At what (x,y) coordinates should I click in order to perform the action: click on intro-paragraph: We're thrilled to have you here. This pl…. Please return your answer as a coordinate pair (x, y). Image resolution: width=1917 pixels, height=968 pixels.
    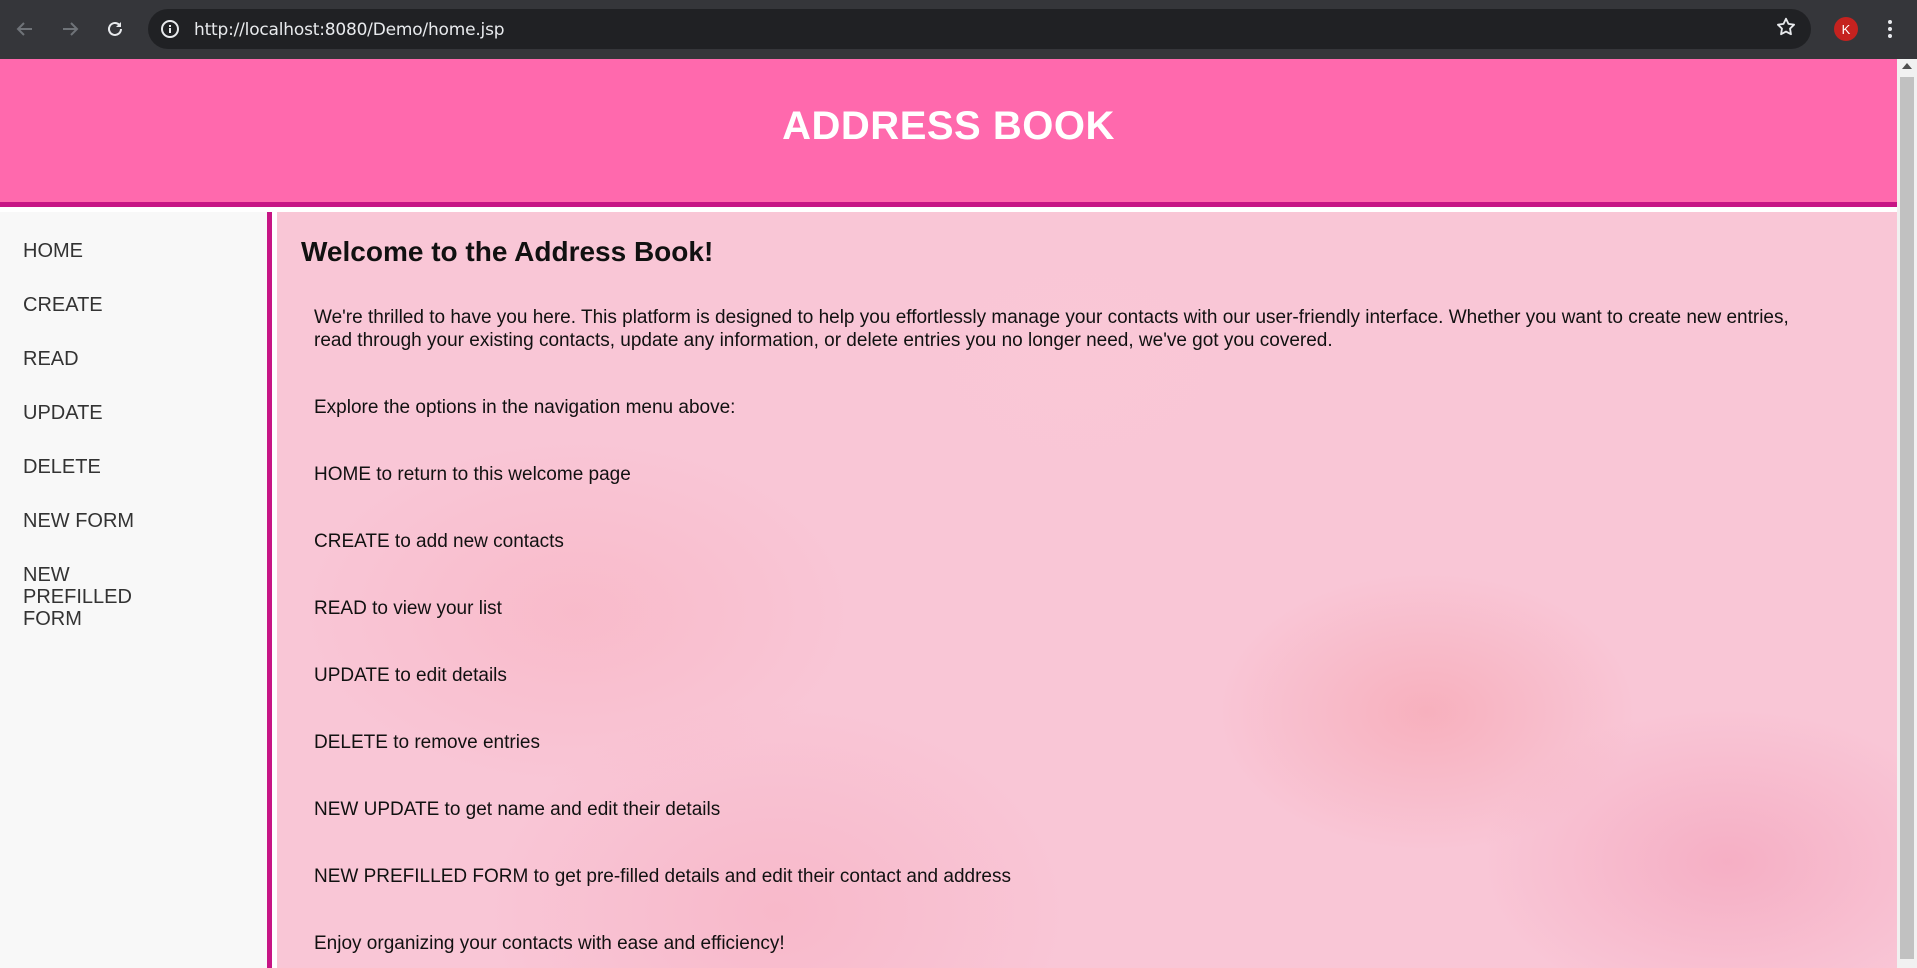
    Looking at the image, I should click on (1051, 329).